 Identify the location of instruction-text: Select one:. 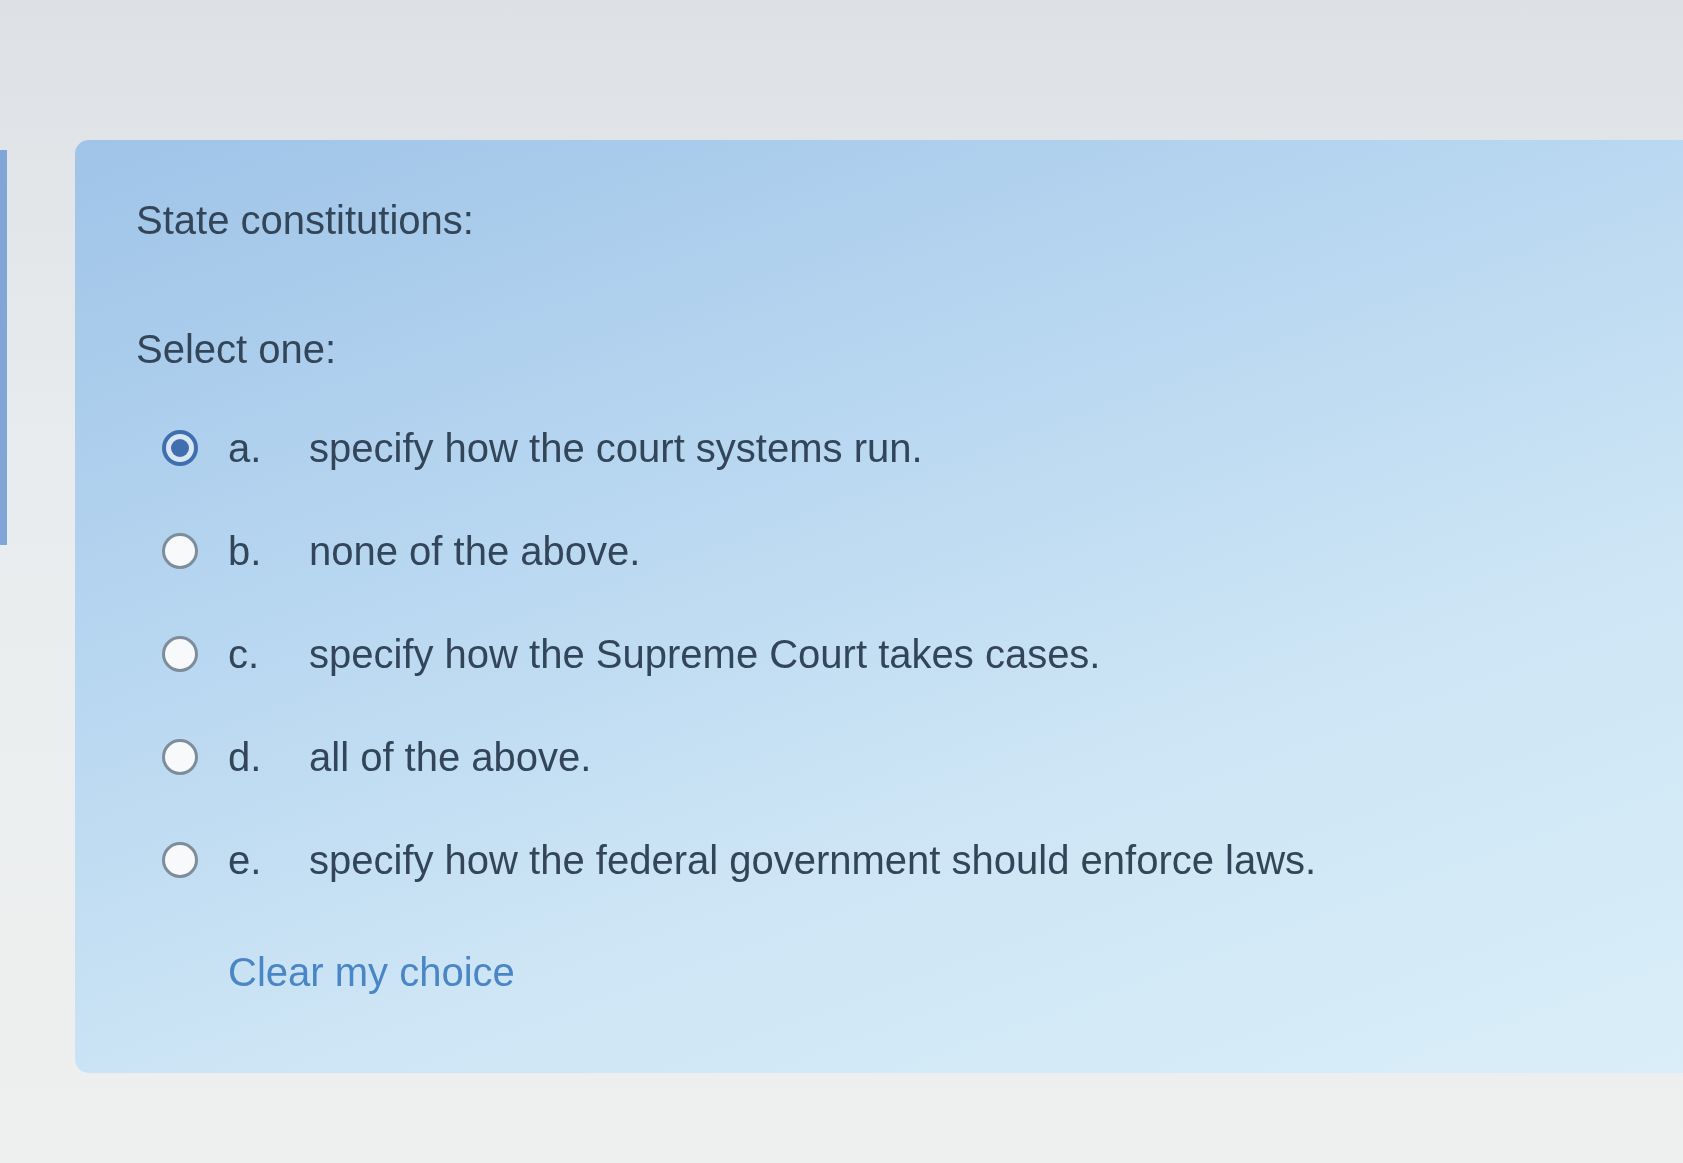
(236, 349).